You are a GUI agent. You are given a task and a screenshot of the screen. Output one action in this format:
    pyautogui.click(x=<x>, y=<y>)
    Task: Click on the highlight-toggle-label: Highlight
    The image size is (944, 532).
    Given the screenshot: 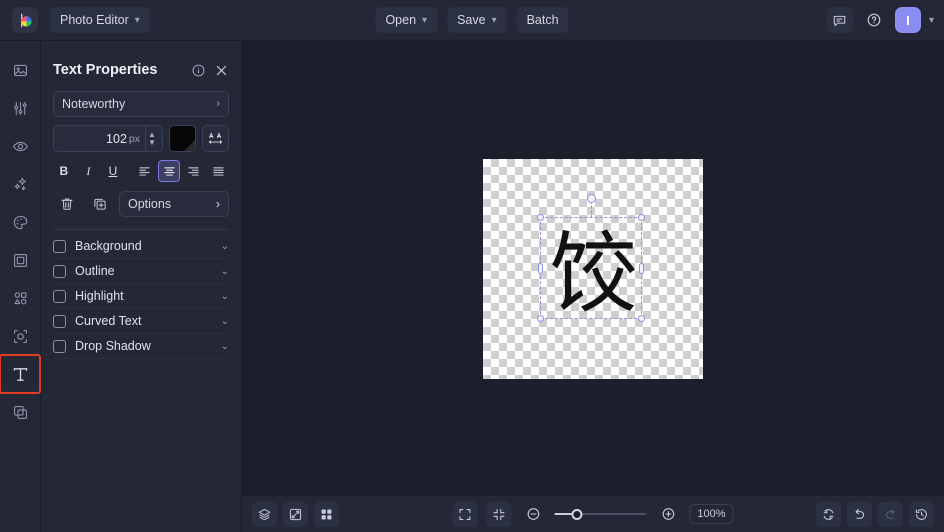 What is the action you would take?
    pyautogui.click(x=99, y=296)
    